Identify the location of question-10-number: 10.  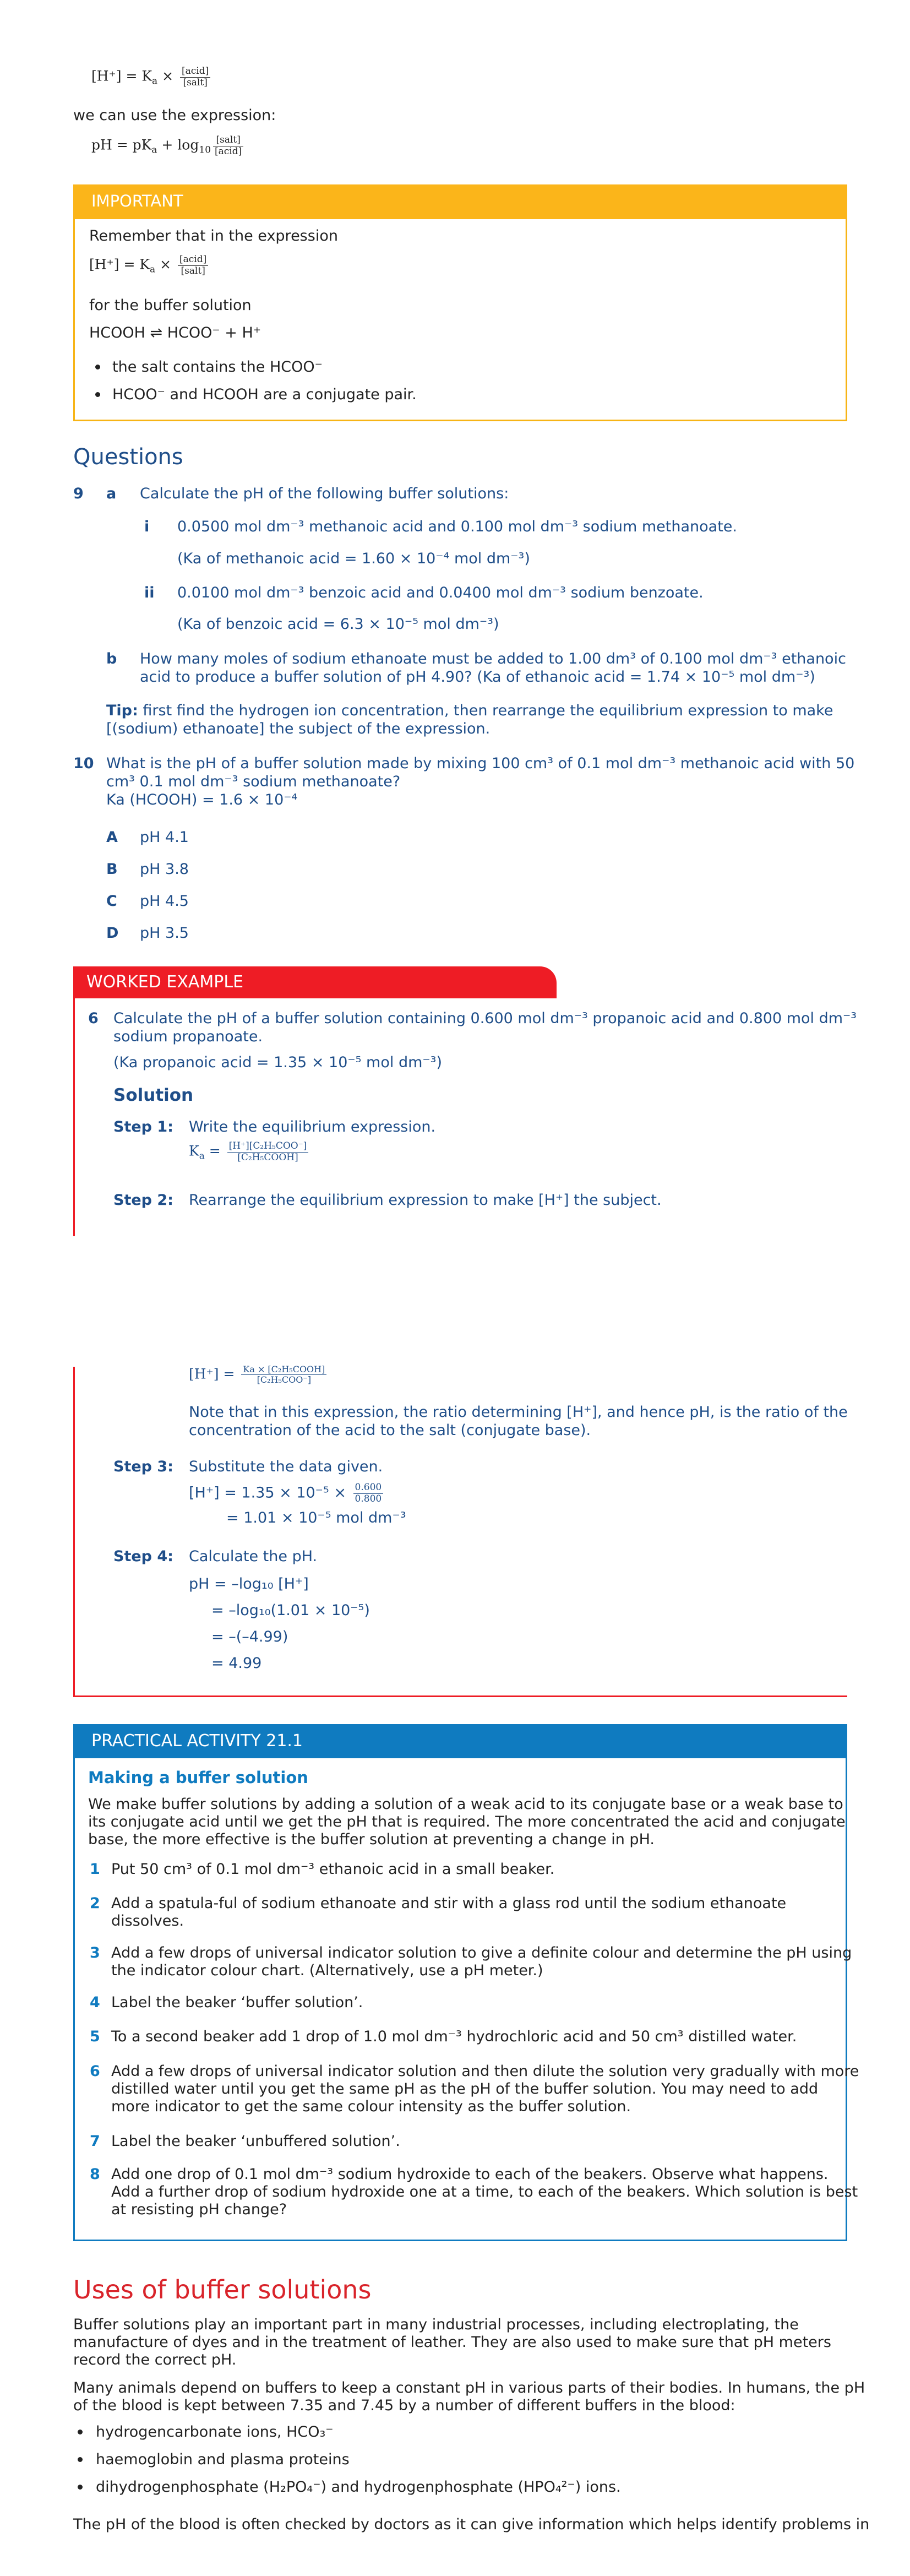
(83, 764).